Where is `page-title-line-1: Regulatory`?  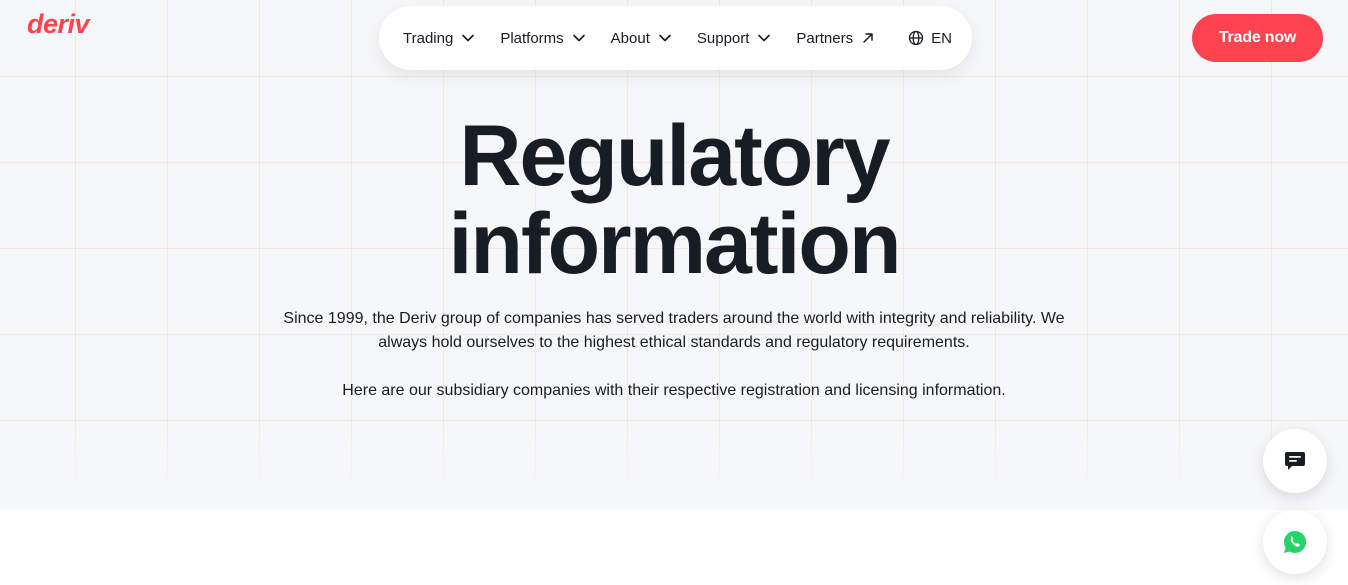
page-title-line-1: Regulatory is located at coordinates (674, 156).